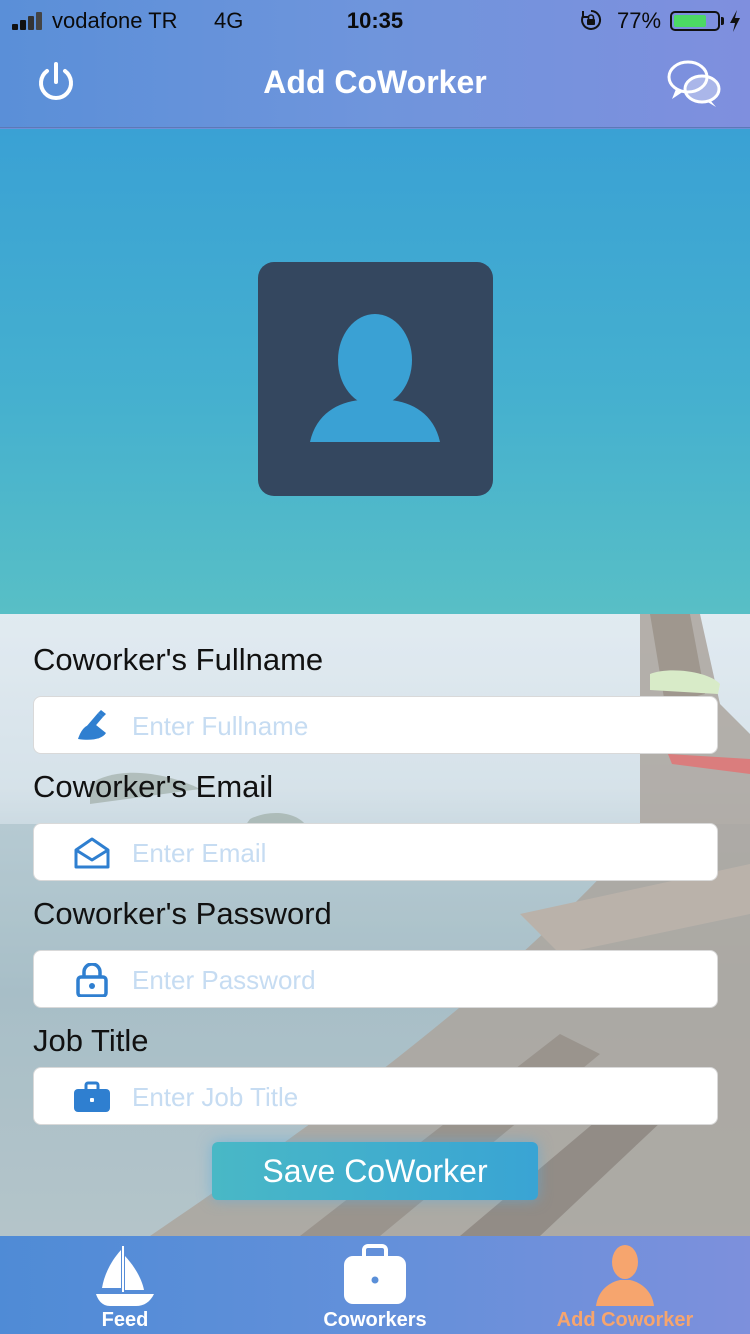  Describe the element at coordinates (417, 1097) in the screenshot. I see `job-title-input` at that location.